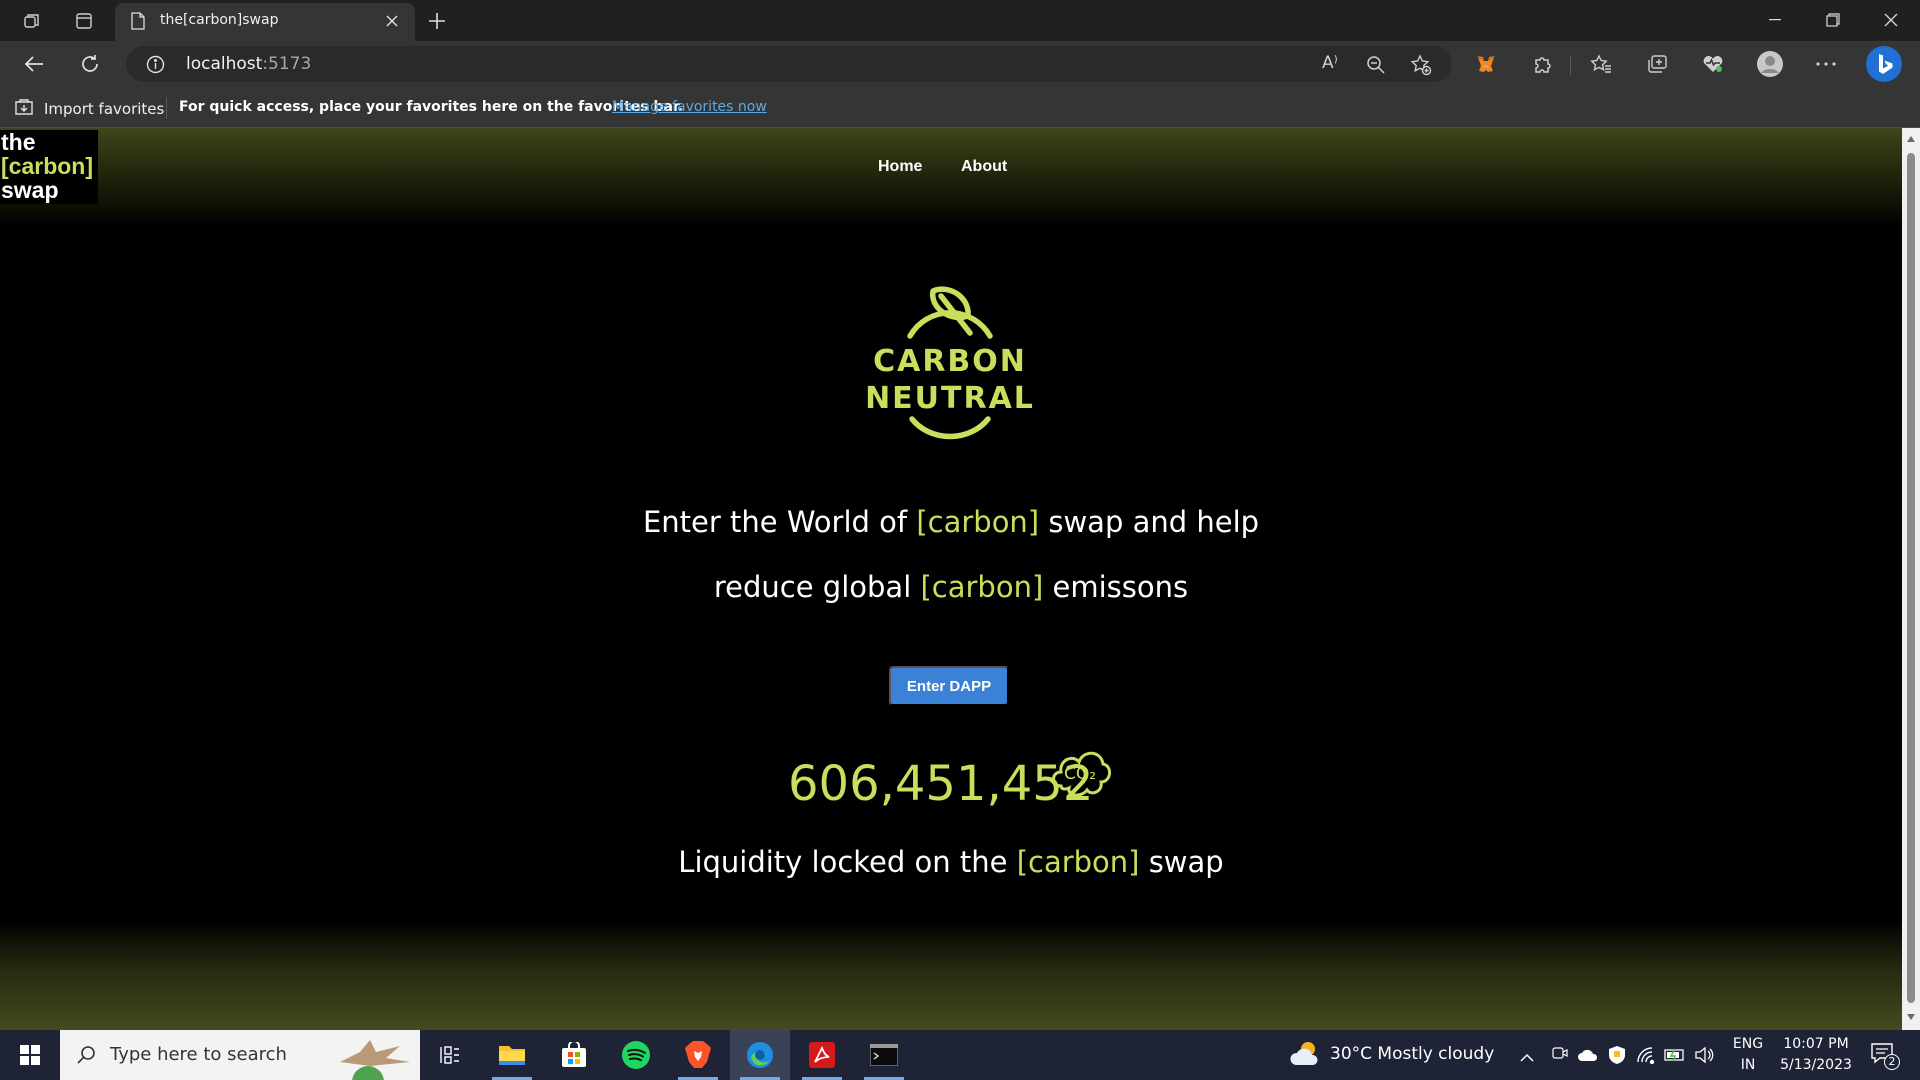  I want to click on logo-line-swap: swap, so click(30, 190).